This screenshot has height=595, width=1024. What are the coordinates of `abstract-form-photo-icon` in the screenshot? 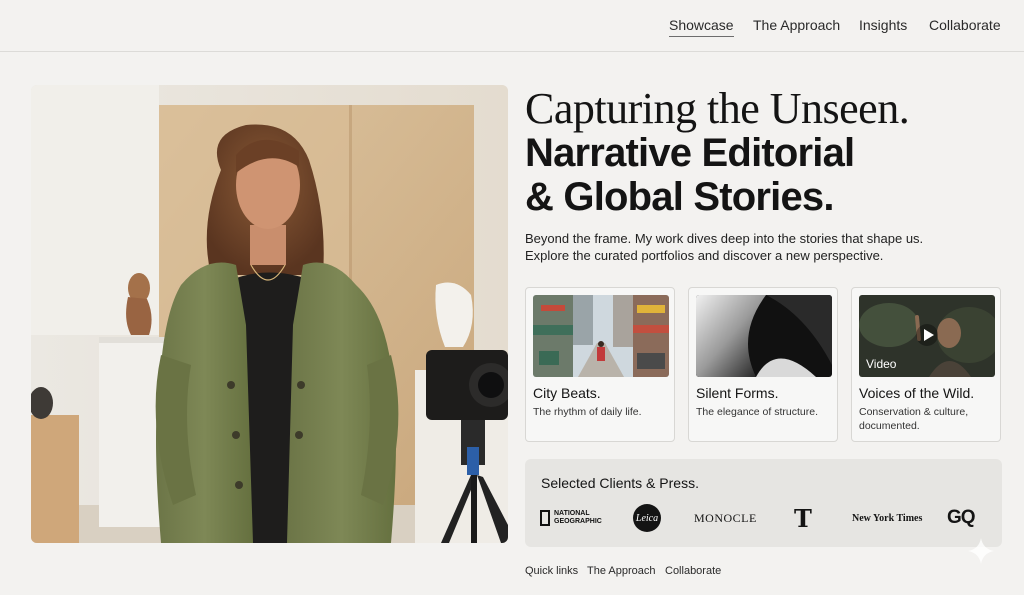 It's located at (764, 336).